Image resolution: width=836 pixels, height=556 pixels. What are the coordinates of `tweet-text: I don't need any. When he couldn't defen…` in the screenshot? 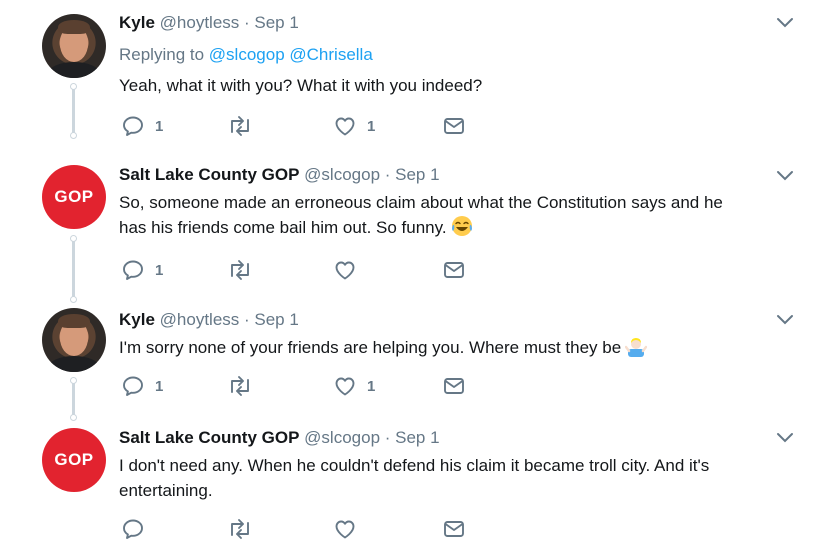 It's located at (459, 478).